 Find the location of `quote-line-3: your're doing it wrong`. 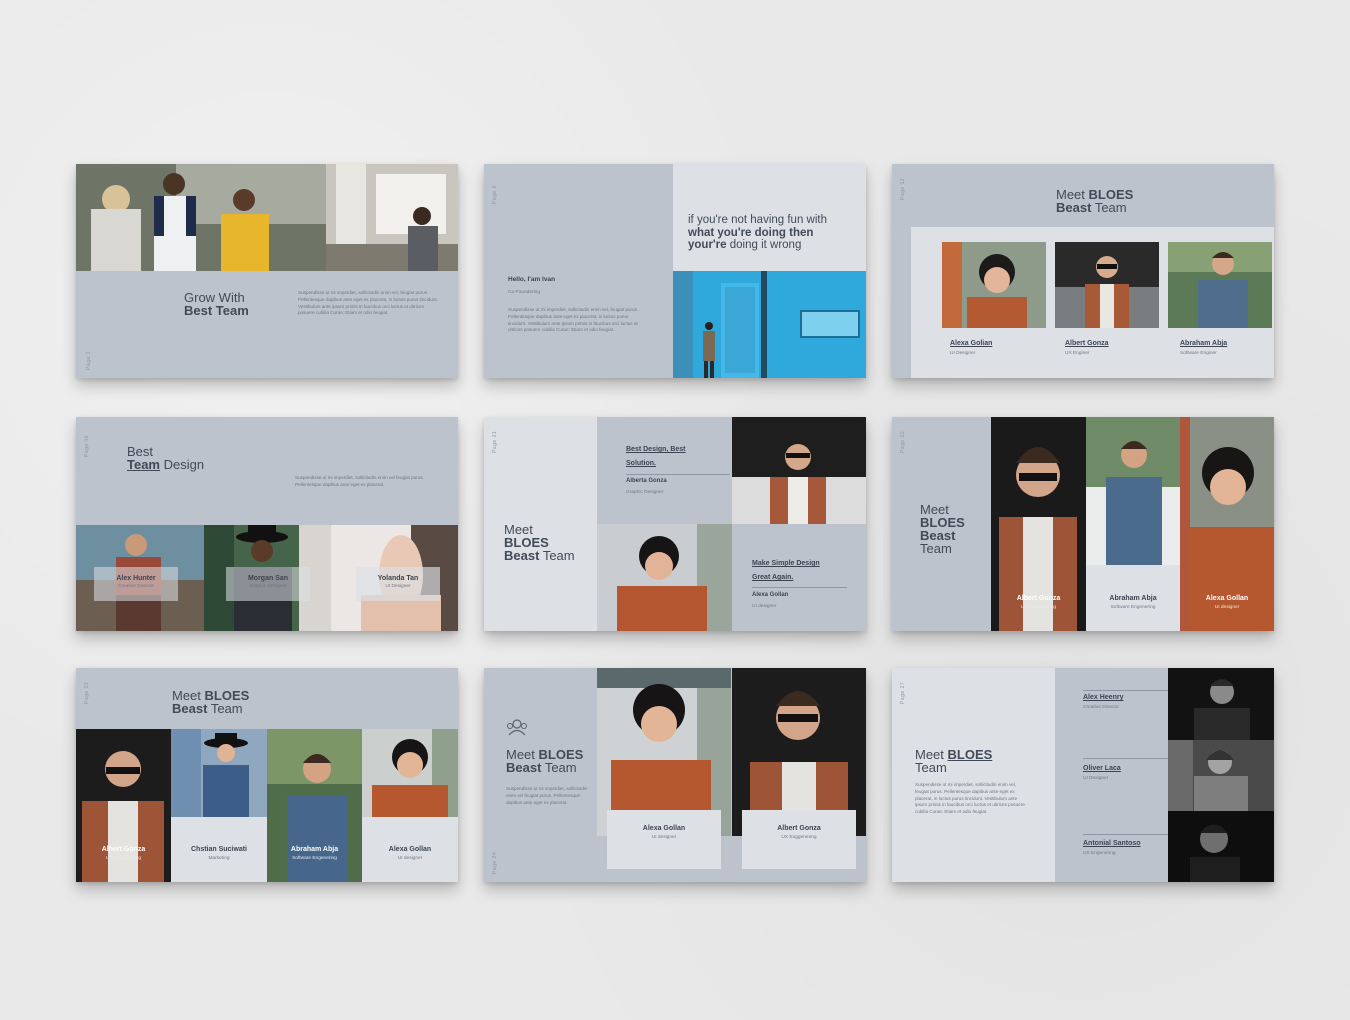

quote-line-3: your're doing it wrong is located at coordinates (745, 245).